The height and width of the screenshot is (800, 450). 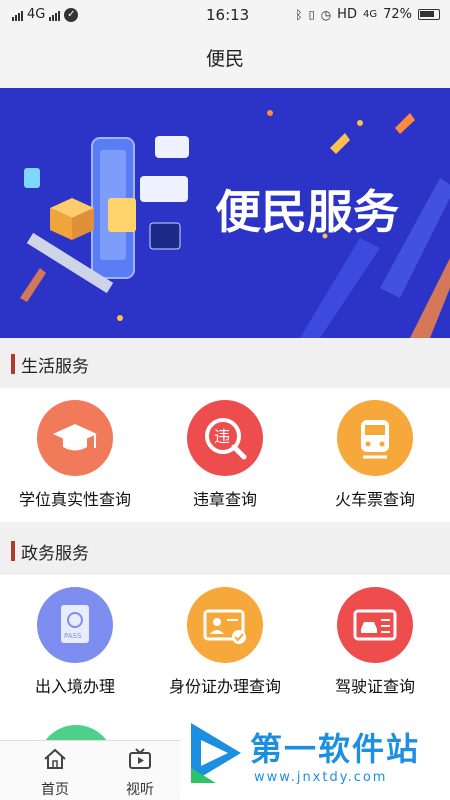 I want to click on passport-icon: PASS, so click(x=75, y=625).